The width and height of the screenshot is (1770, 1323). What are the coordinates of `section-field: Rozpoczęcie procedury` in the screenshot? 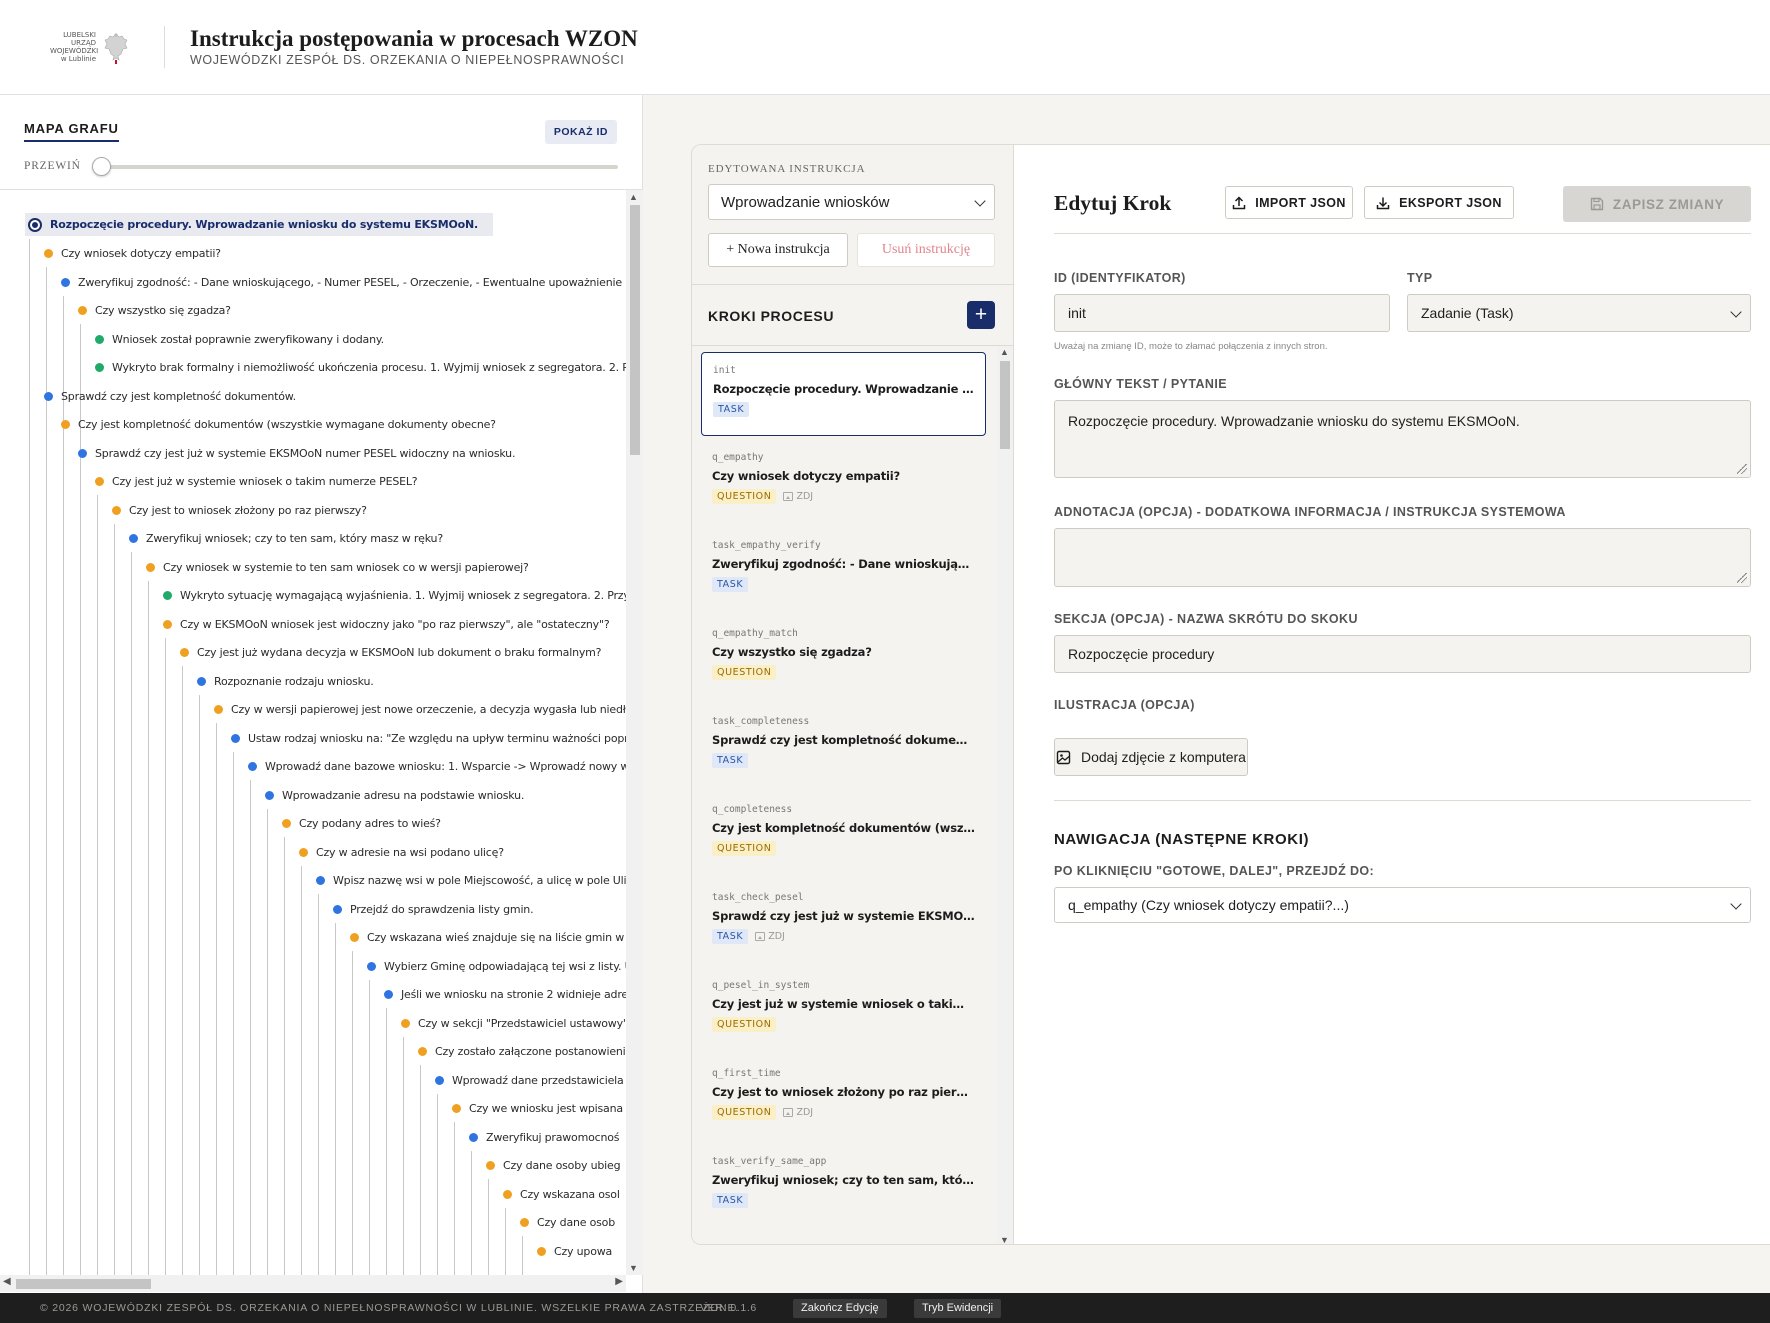 It's located at (1402, 654).